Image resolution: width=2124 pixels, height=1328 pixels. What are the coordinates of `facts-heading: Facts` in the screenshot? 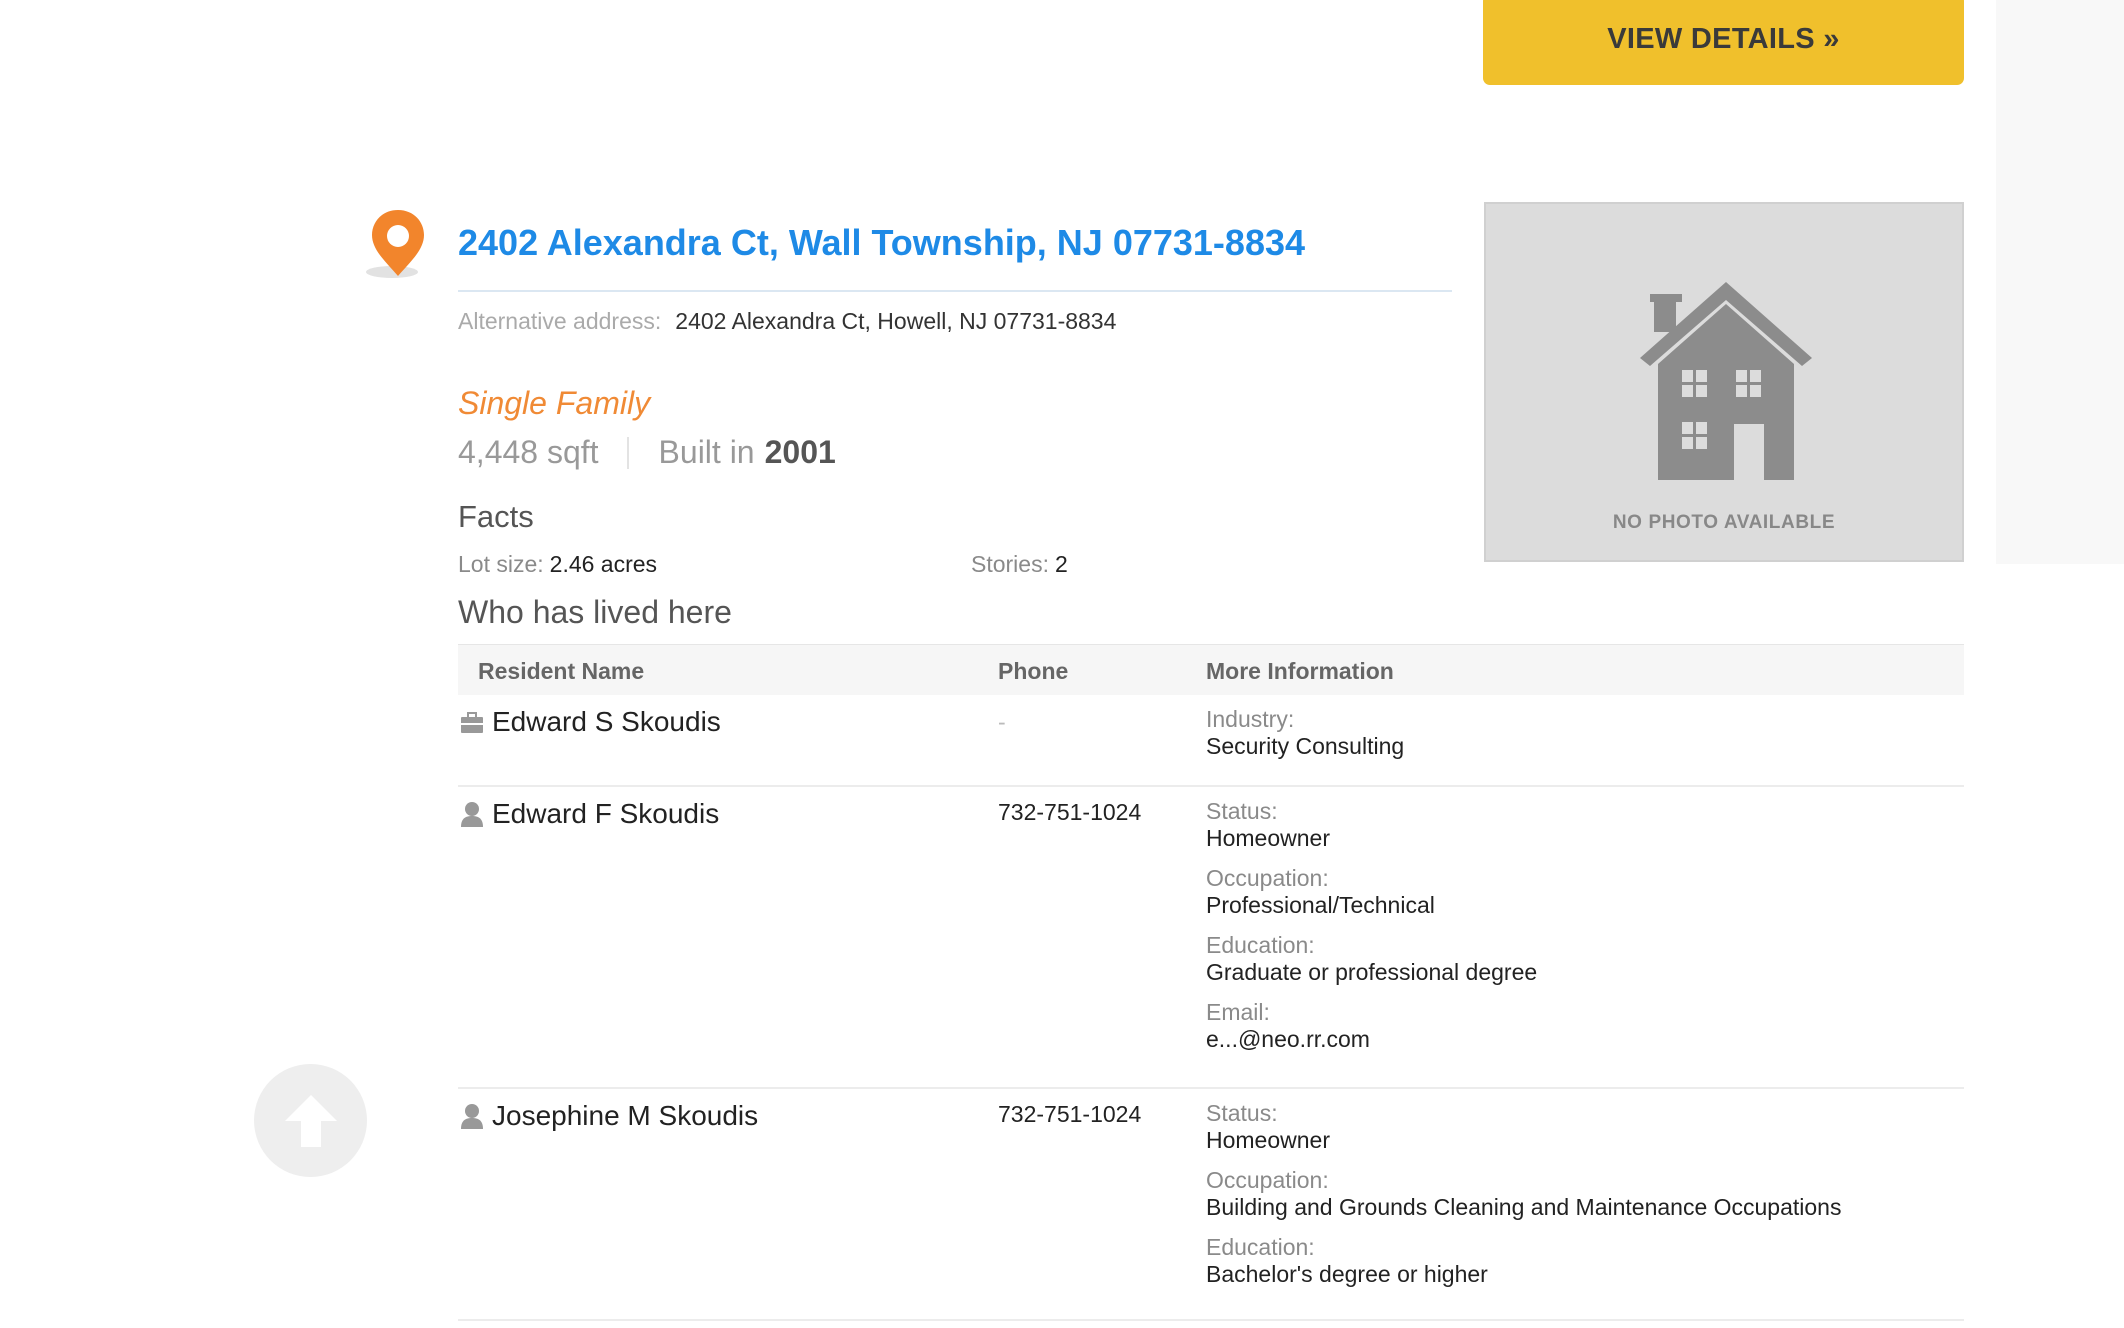 It's located at (496, 516).